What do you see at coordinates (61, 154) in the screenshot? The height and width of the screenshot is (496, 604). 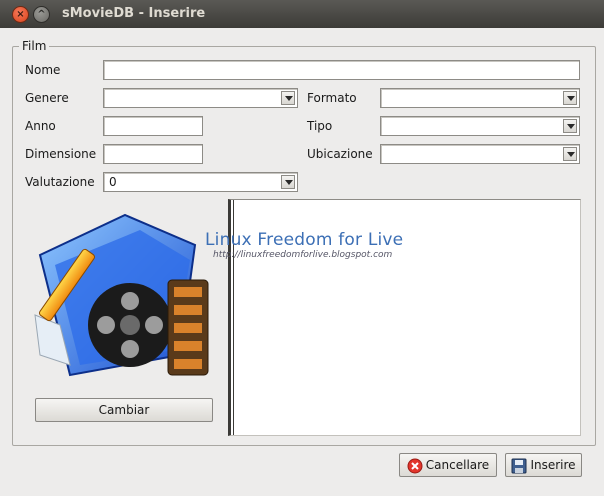 I see `dimensione-label: Dimensione` at bounding box center [61, 154].